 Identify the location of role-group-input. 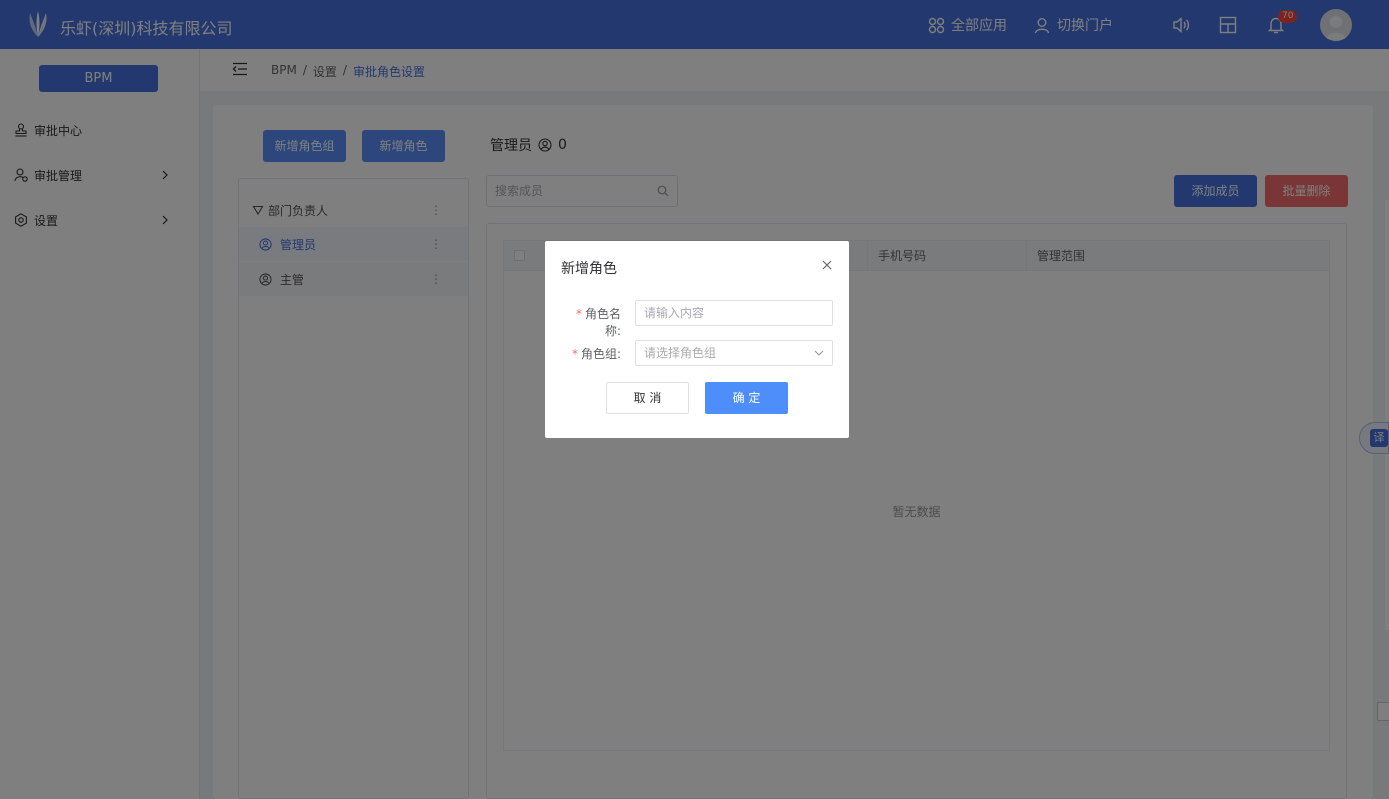
(734, 353).